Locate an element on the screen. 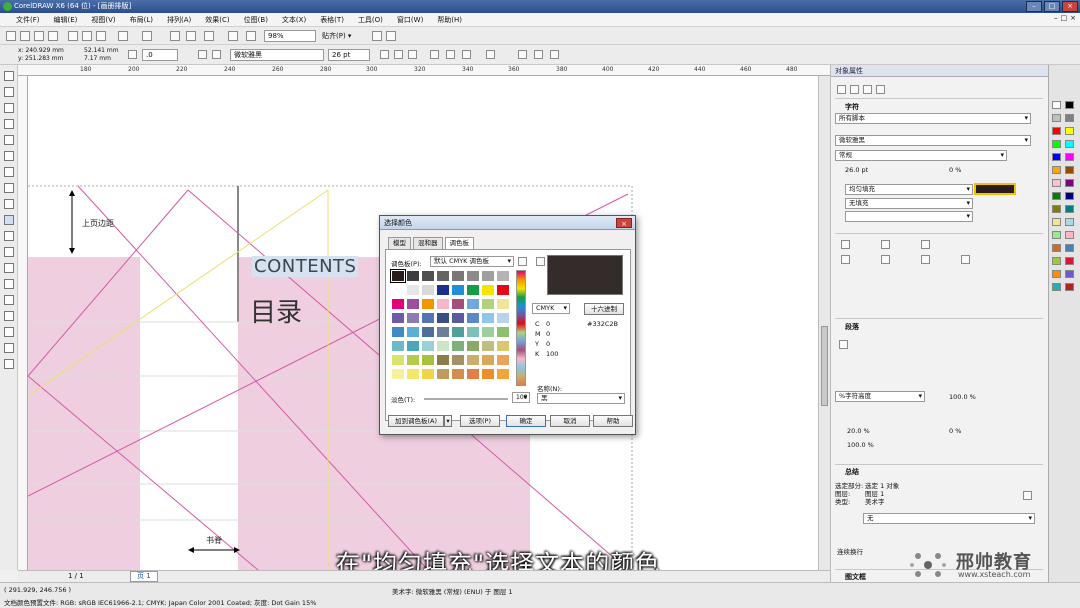 The width and height of the screenshot is (1080, 608). freehand-tool-icon is located at coordinates (9, 140).